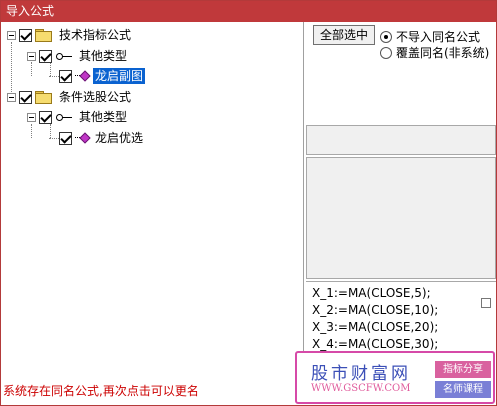  I want to click on watermark-title: 股市财富网, so click(361, 374).